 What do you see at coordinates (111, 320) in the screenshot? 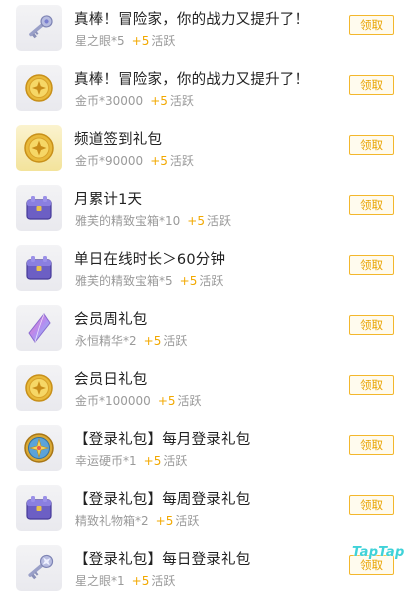
I see `task-title: 会员周礼包` at bounding box center [111, 320].